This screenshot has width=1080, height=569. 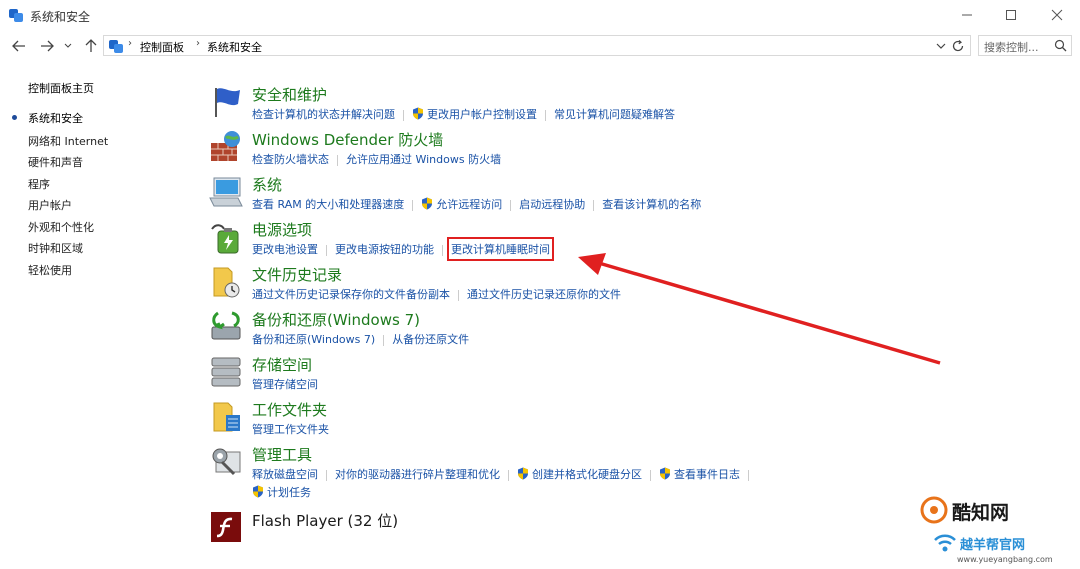 I want to click on watermark-logo, so click(x=934, y=512).